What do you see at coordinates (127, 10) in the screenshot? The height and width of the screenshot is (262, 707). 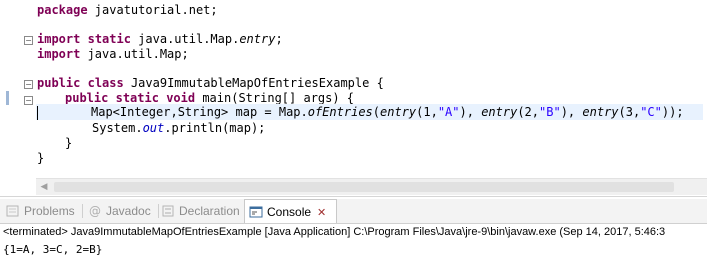 I see `code-line-package: package javatutorial.net;` at bounding box center [127, 10].